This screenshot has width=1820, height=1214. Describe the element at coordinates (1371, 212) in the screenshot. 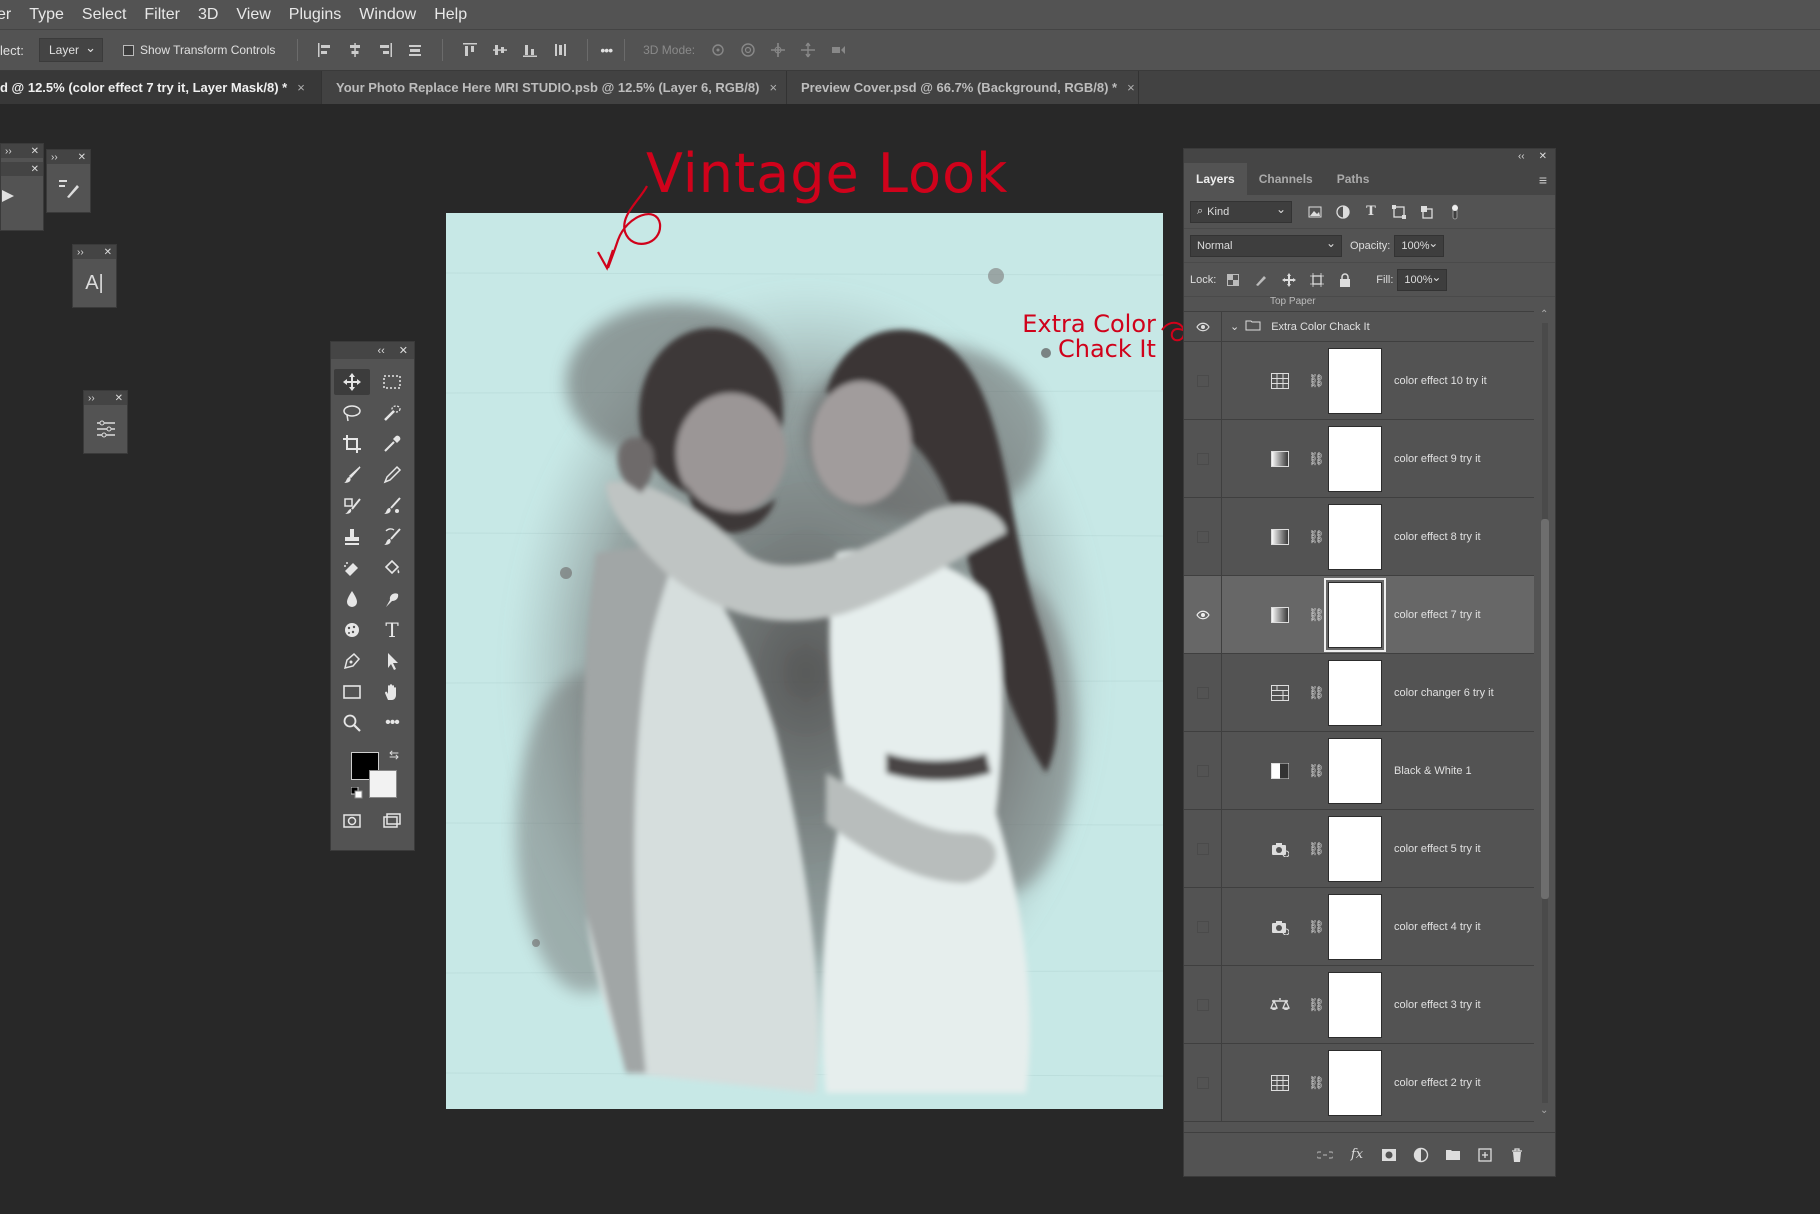

I see `type-filter-icon: T` at that location.